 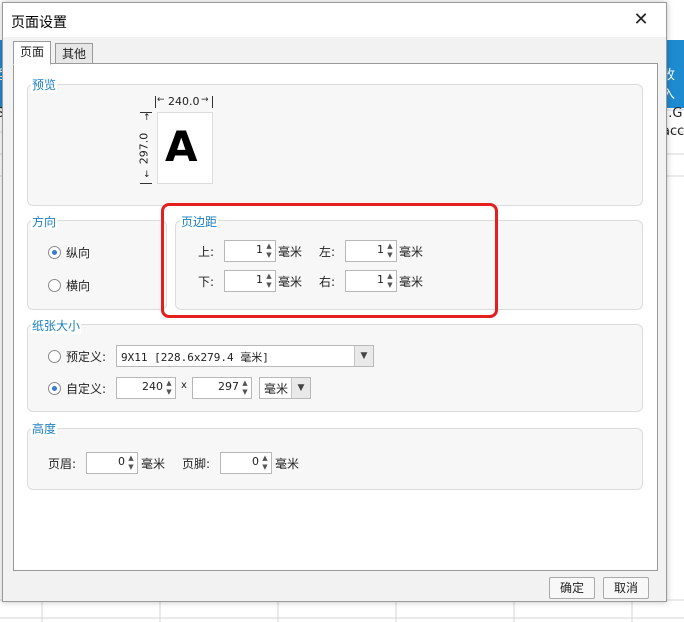 I want to click on preset-paper-radio, so click(x=54, y=356).